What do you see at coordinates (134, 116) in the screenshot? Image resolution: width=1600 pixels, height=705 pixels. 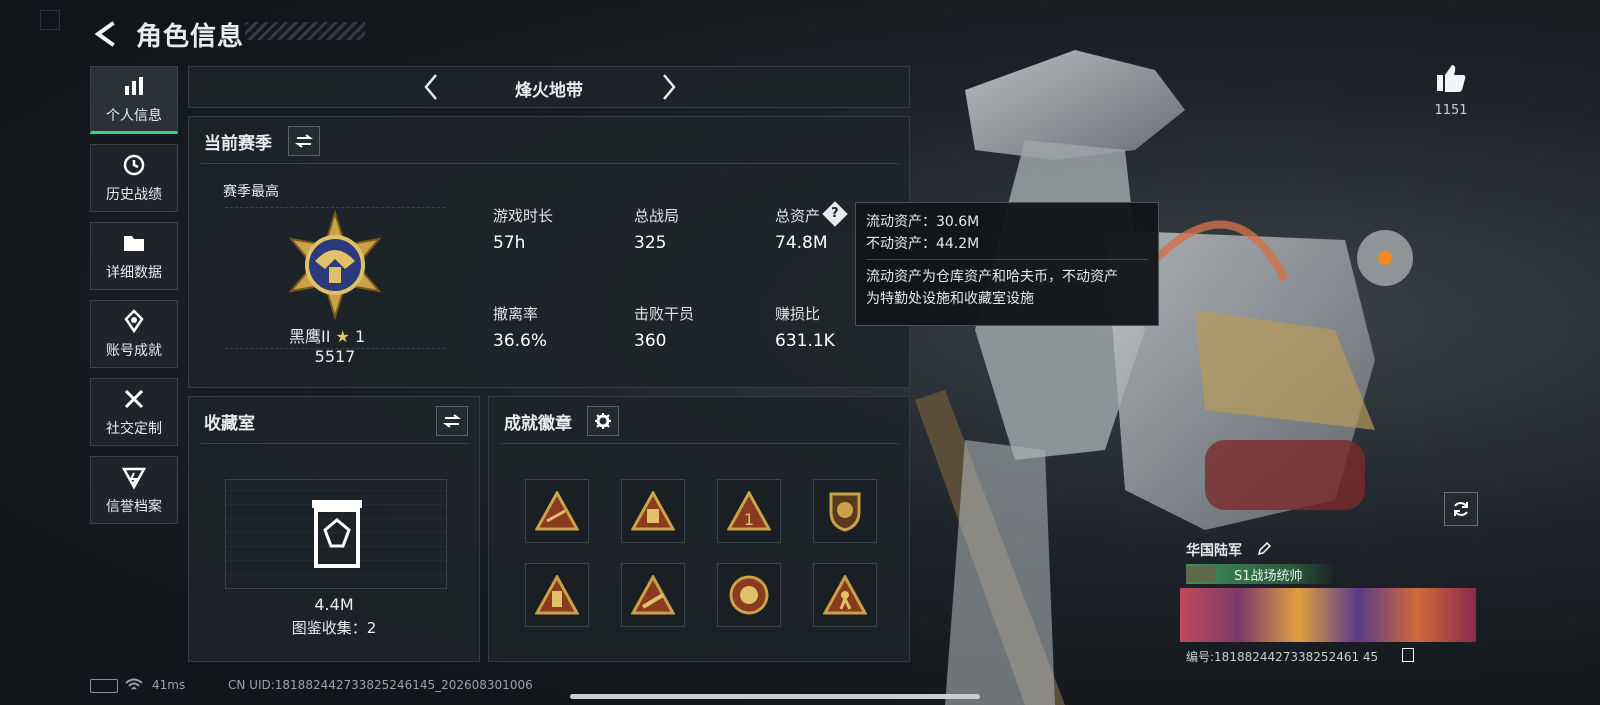 I see `sidebar-item-label: 个人信息` at bounding box center [134, 116].